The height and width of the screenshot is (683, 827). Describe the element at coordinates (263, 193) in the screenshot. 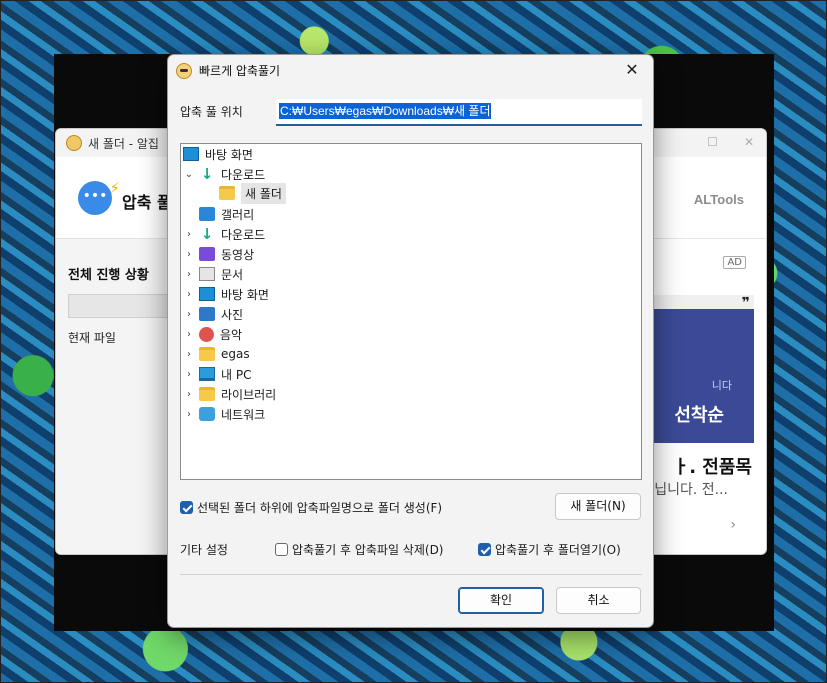

I see `tree-item-label: 새 폴더` at that location.